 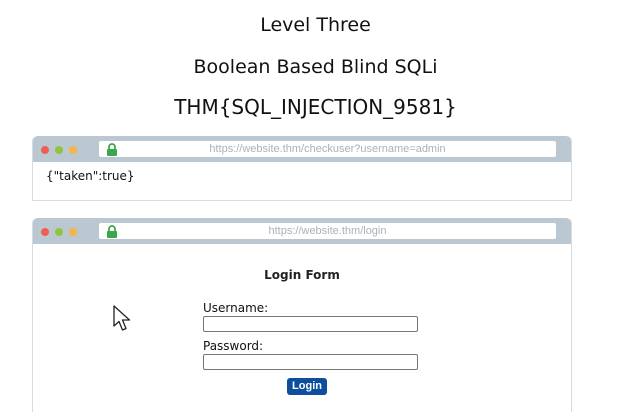 I want to click on json-response-text: {"taken":true}, so click(x=90, y=176).